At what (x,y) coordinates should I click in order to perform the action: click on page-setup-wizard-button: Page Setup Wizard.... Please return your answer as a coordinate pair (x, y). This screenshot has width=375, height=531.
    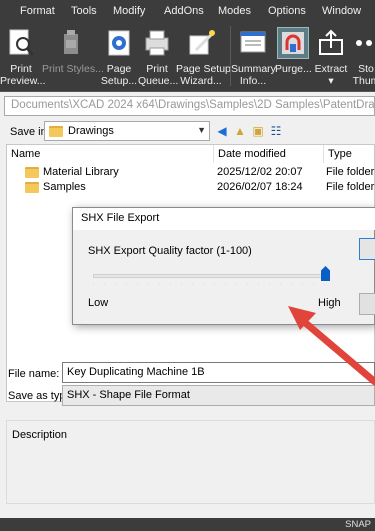
    Looking at the image, I should click on (203, 57).